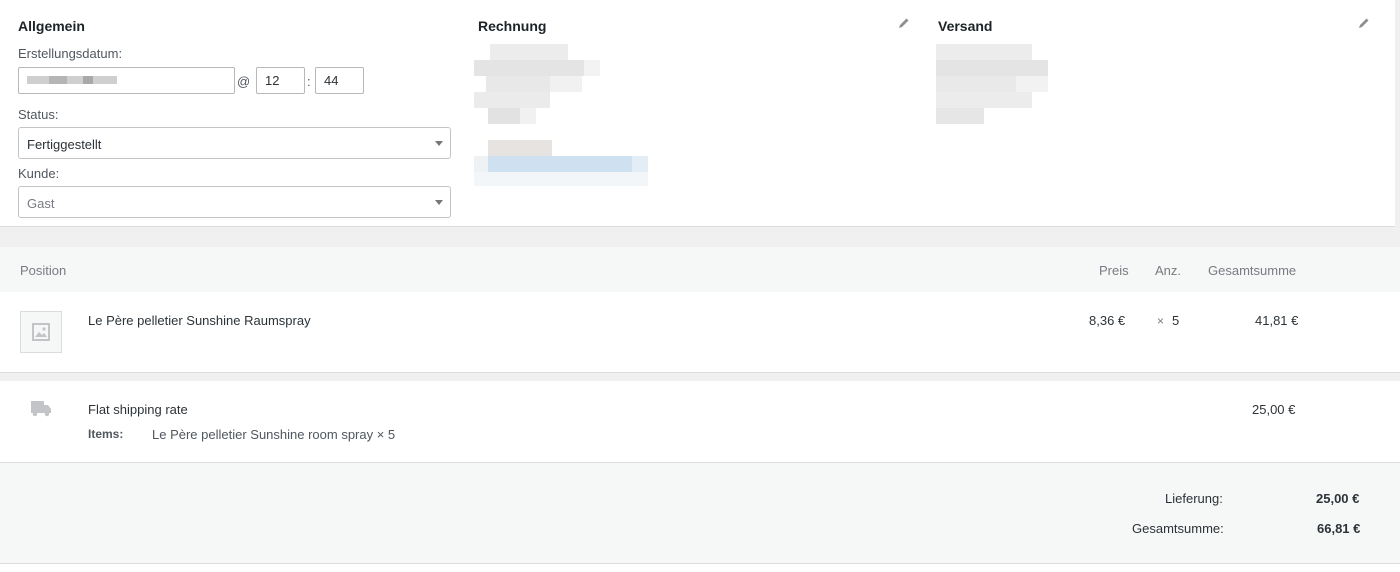 The image size is (1400, 572). I want to click on customer-label: Kunde:, so click(39, 173).